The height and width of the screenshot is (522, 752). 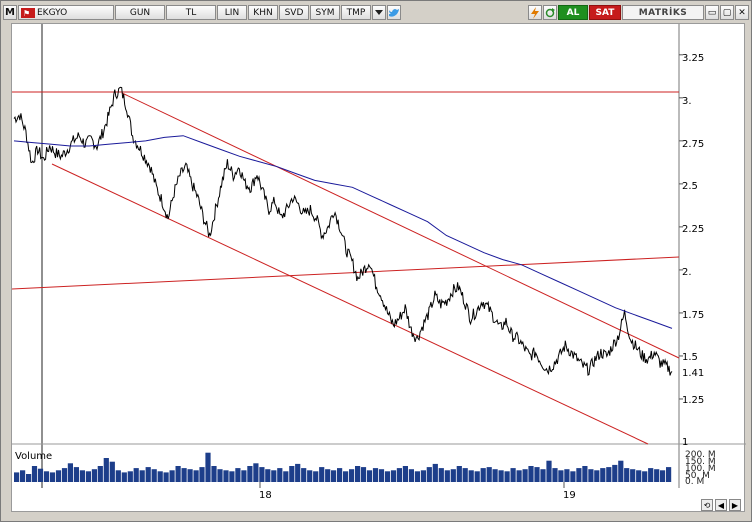 What do you see at coordinates (735, 505) in the screenshot?
I see `scroll-right-icon: ▶` at bounding box center [735, 505].